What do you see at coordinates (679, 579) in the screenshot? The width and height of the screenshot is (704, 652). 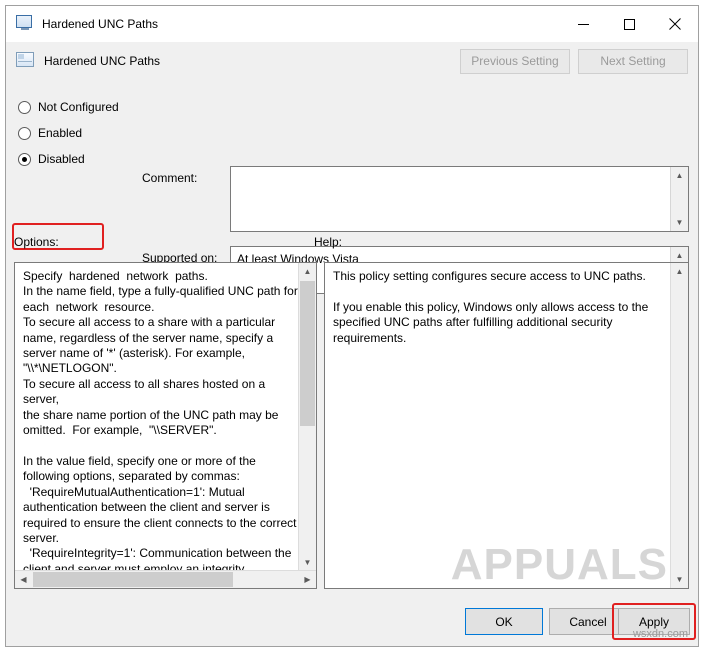 I see `help-scroll-down-icon: ▼` at bounding box center [679, 579].